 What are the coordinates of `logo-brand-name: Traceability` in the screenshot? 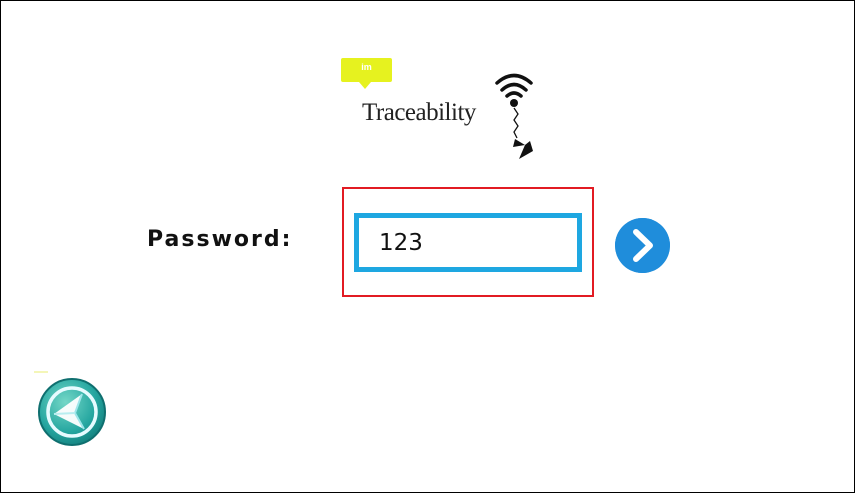 It's located at (419, 112).